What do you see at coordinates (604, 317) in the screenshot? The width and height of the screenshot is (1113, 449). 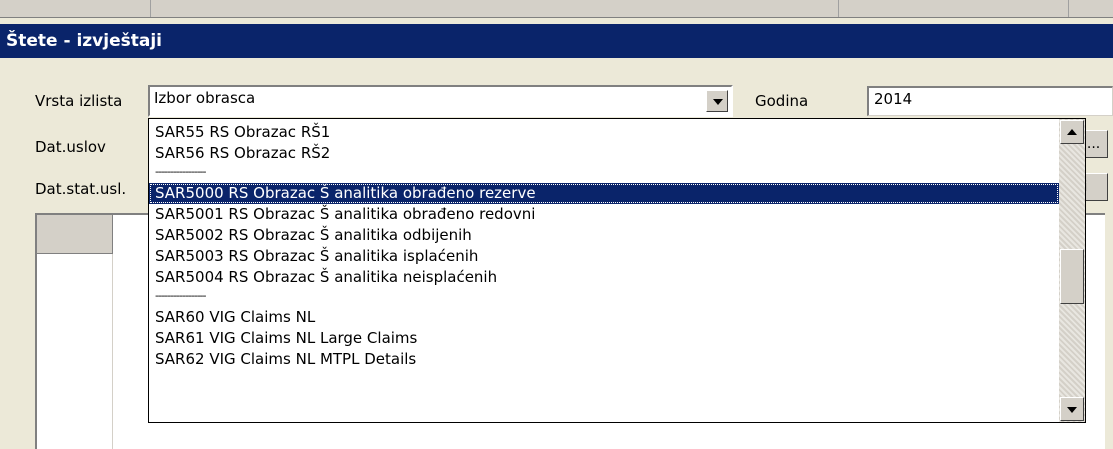 I see `dropdown-item: SAR60 VIG Claims NL` at bounding box center [604, 317].